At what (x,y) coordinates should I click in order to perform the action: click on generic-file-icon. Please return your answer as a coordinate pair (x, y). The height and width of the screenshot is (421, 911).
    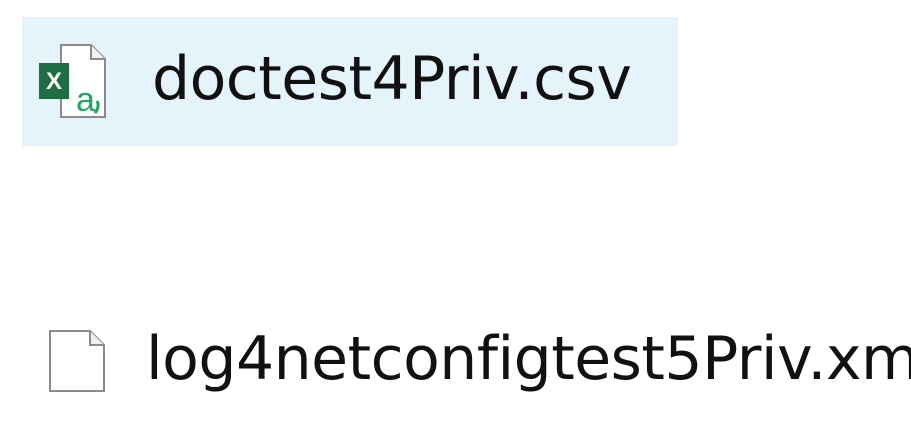
    Looking at the image, I should click on (77, 361).